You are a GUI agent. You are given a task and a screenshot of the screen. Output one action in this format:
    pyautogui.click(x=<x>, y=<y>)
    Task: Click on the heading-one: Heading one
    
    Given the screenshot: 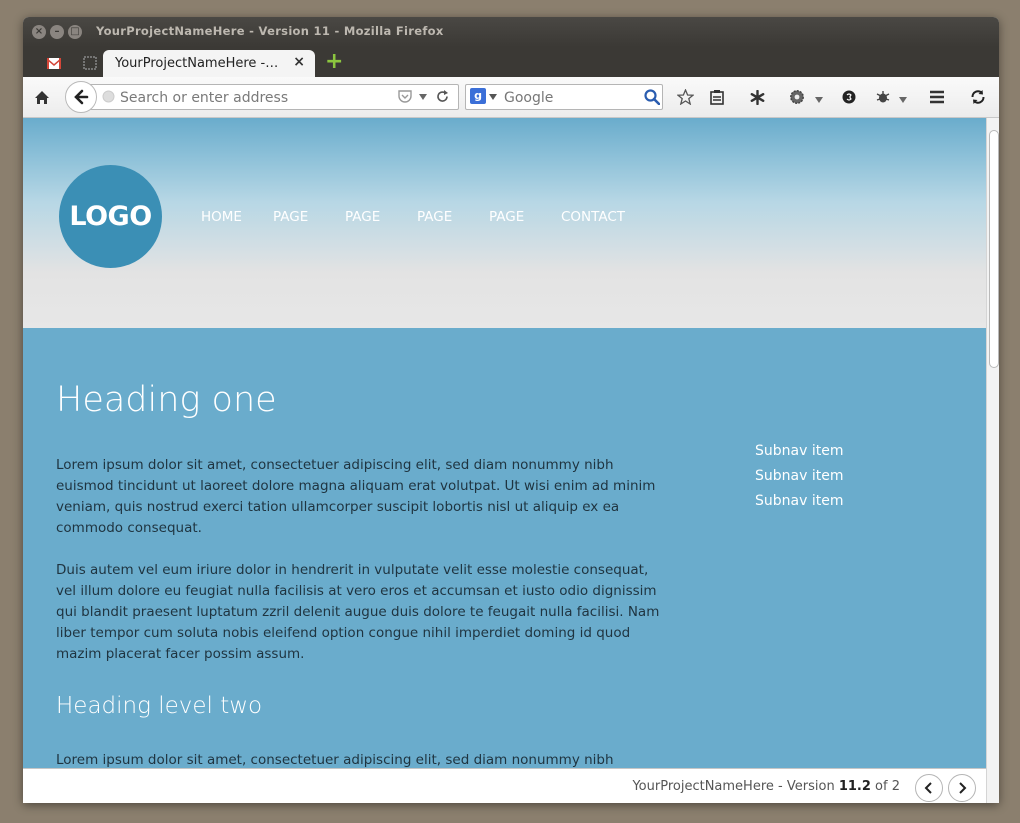 What is the action you would take?
    pyautogui.click(x=166, y=400)
    